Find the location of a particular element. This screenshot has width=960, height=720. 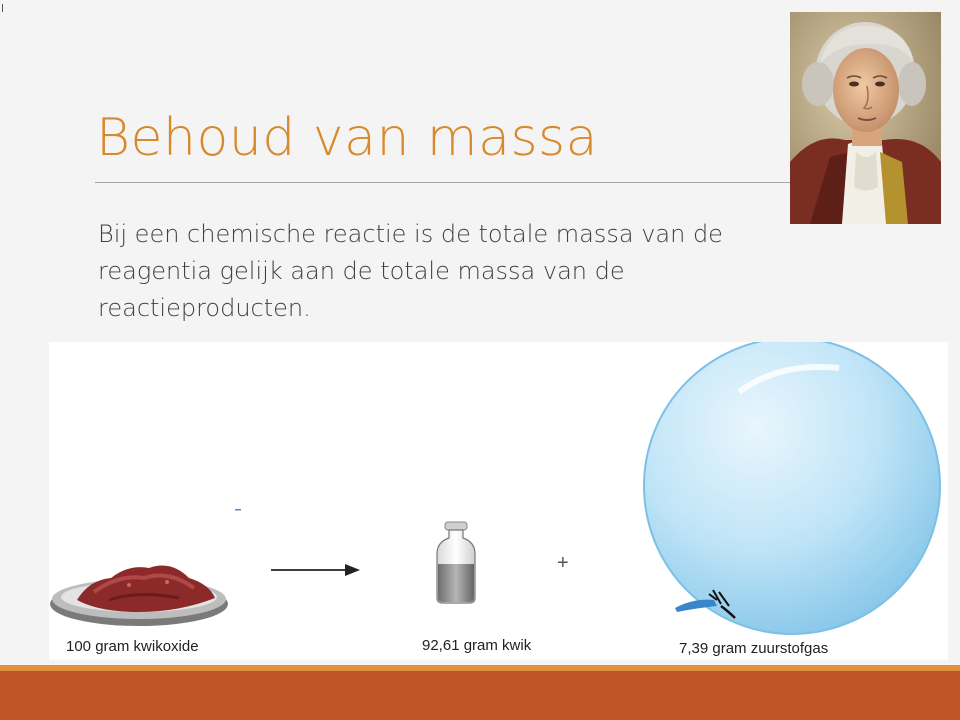

title-divider is located at coordinates (442, 182).